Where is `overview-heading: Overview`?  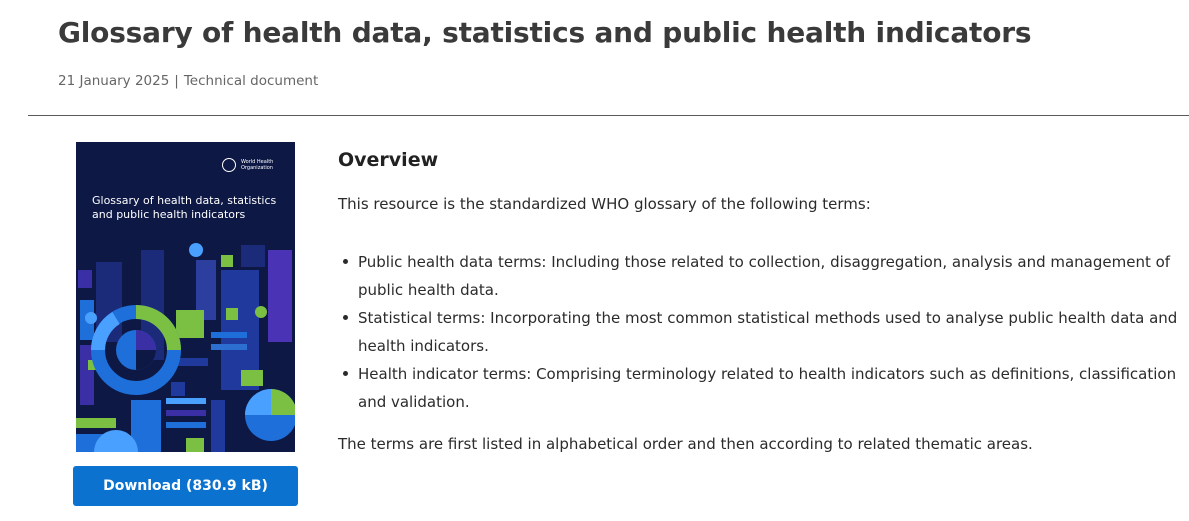
overview-heading: Overview is located at coordinates (388, 160).